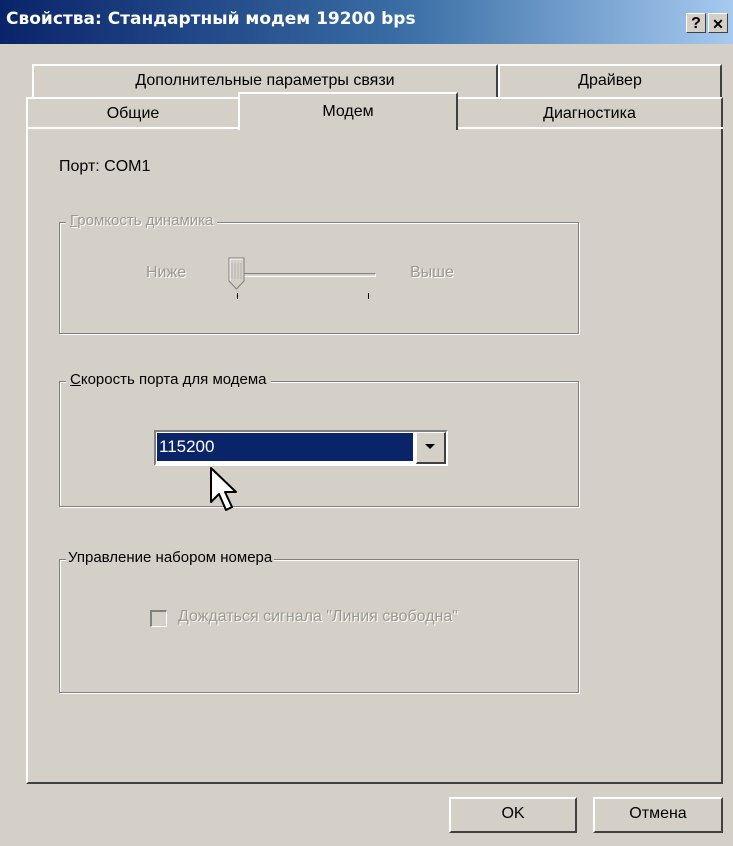  Describe the element at coordinates (142, 220) in the screenshot. I see `speaker-volume-title: Громкость динамика` at that location.